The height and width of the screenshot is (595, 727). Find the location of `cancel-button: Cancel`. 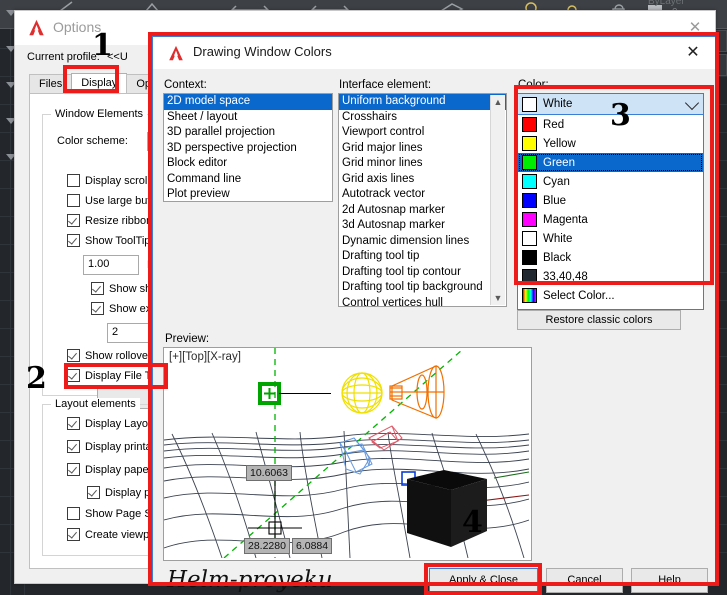

cancel-button: Cancel is located at coordinates (584, 580).